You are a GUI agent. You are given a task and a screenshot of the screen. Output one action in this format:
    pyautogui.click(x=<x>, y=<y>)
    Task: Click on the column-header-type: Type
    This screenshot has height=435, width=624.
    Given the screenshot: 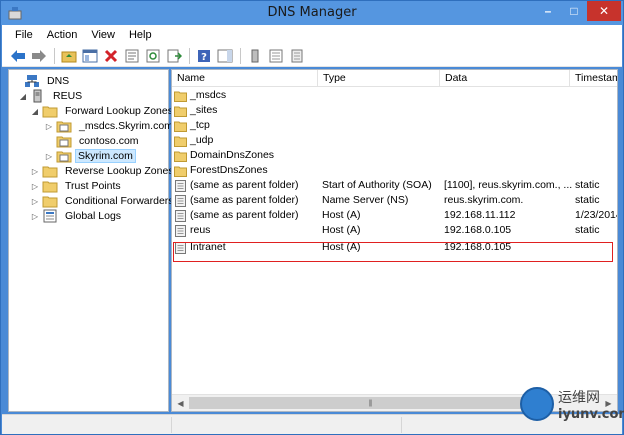 What is the action you would take?
    pyautogui.click(x=379, y=78)
    